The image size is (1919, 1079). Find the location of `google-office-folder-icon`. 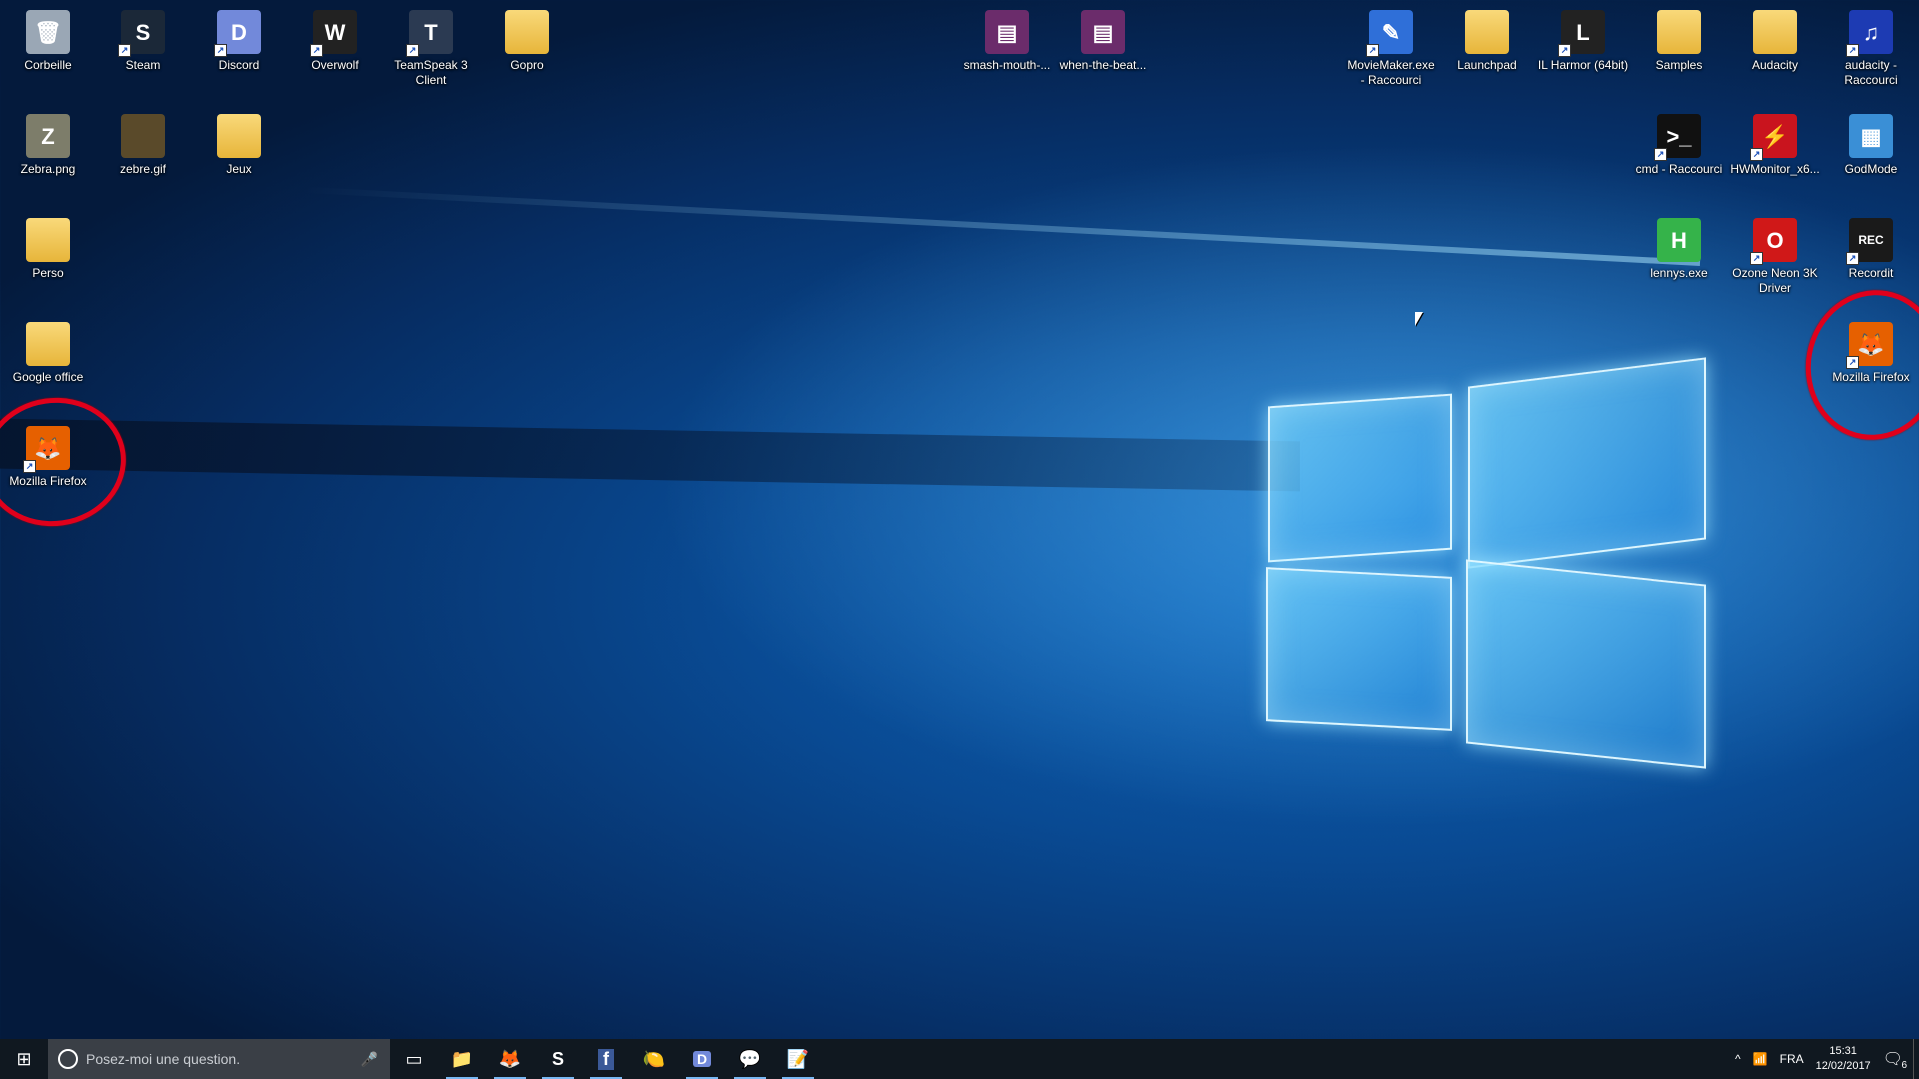

google-office-folder-icon is located at coordinates (48, 344).